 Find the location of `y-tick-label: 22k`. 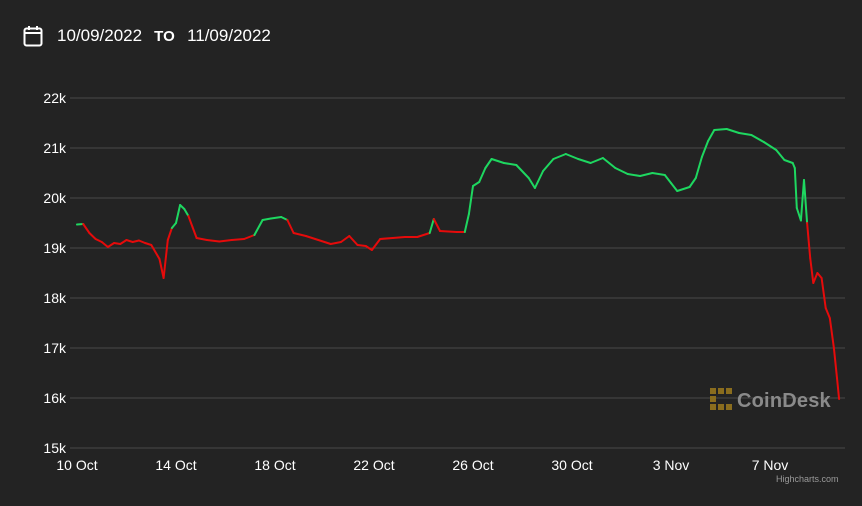

y-tick-label: 22k is located at coordinates (55, 98).